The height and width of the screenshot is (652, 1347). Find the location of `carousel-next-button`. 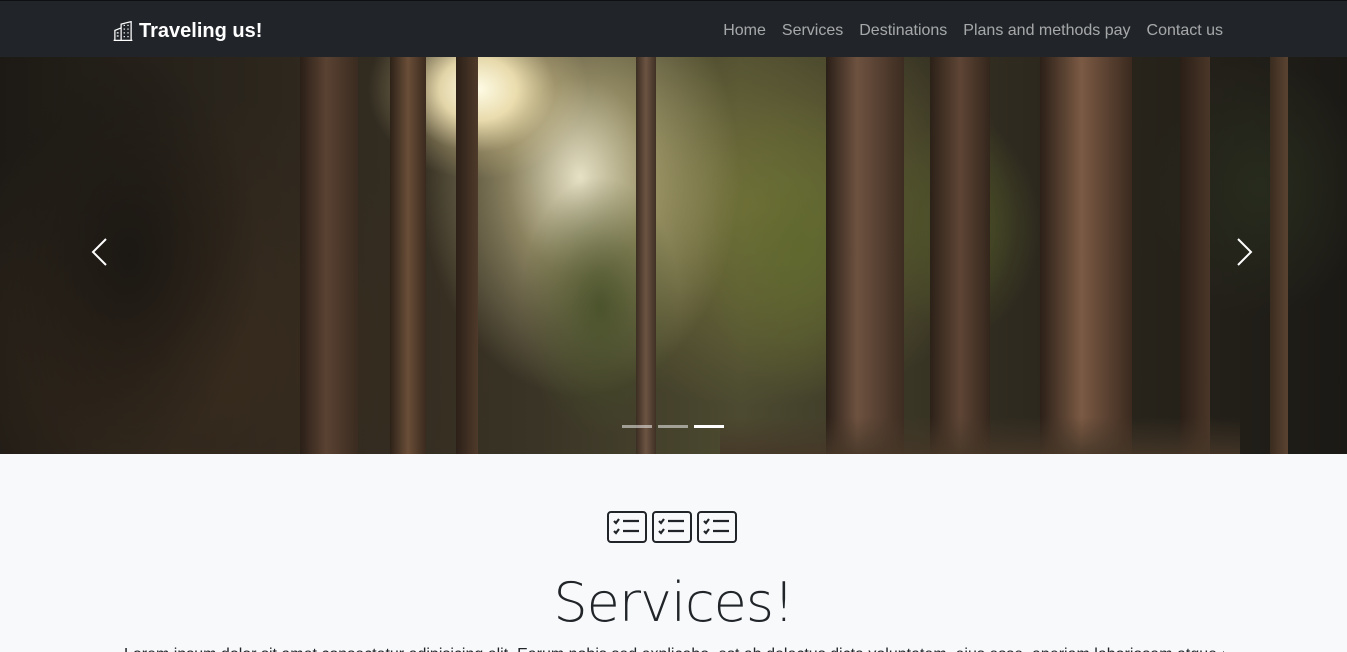

carousel-next-button is located at coordinates (1245, 252).